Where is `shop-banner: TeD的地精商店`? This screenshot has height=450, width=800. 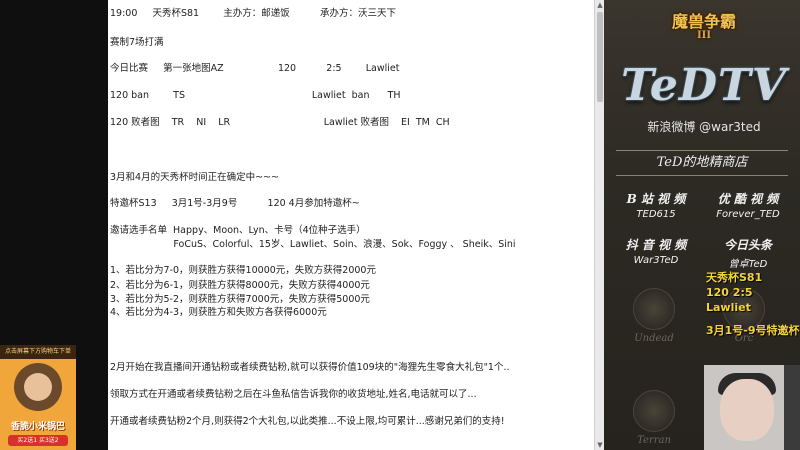
shop-banner: TeD的地精商店 is located at coordinates (702, 163).